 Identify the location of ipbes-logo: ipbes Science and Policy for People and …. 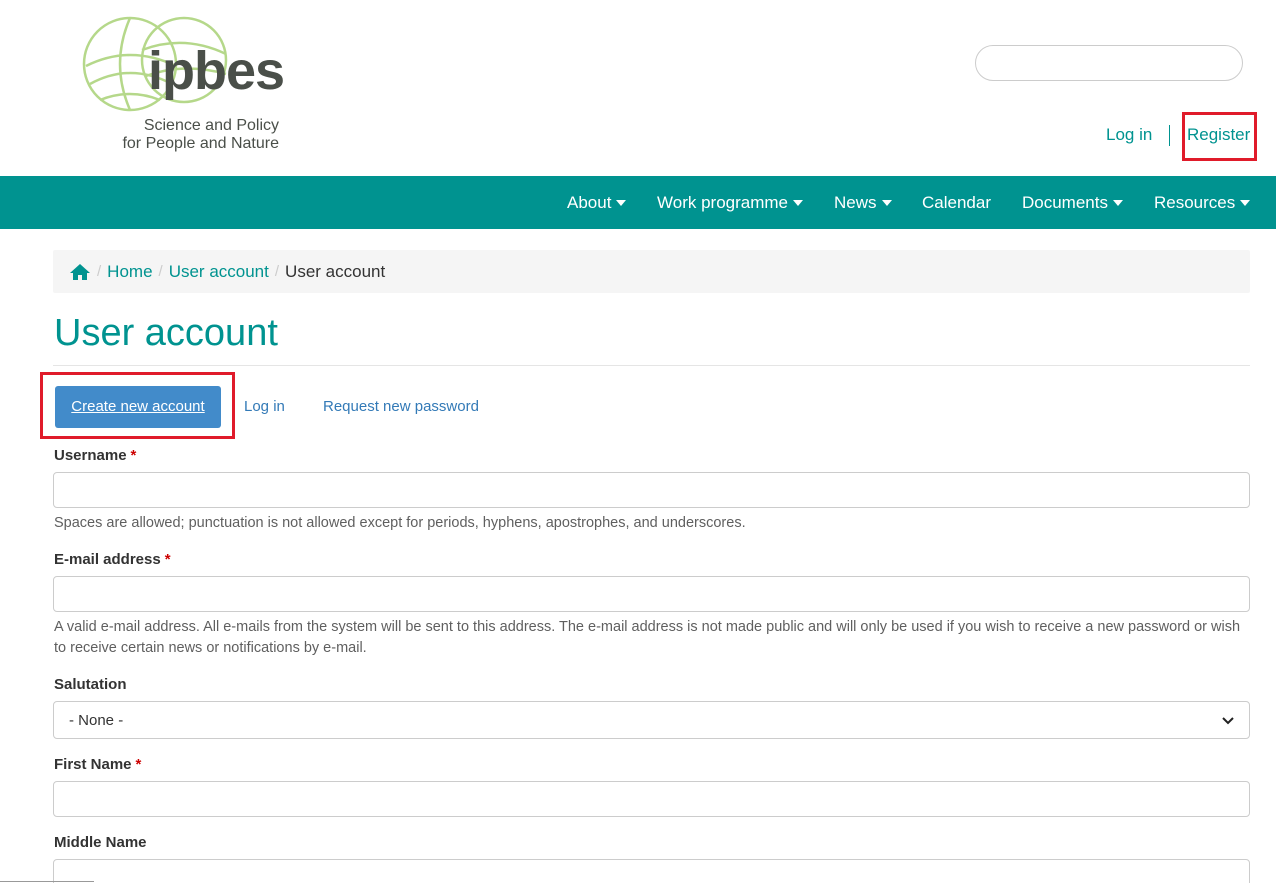
(185, 86).